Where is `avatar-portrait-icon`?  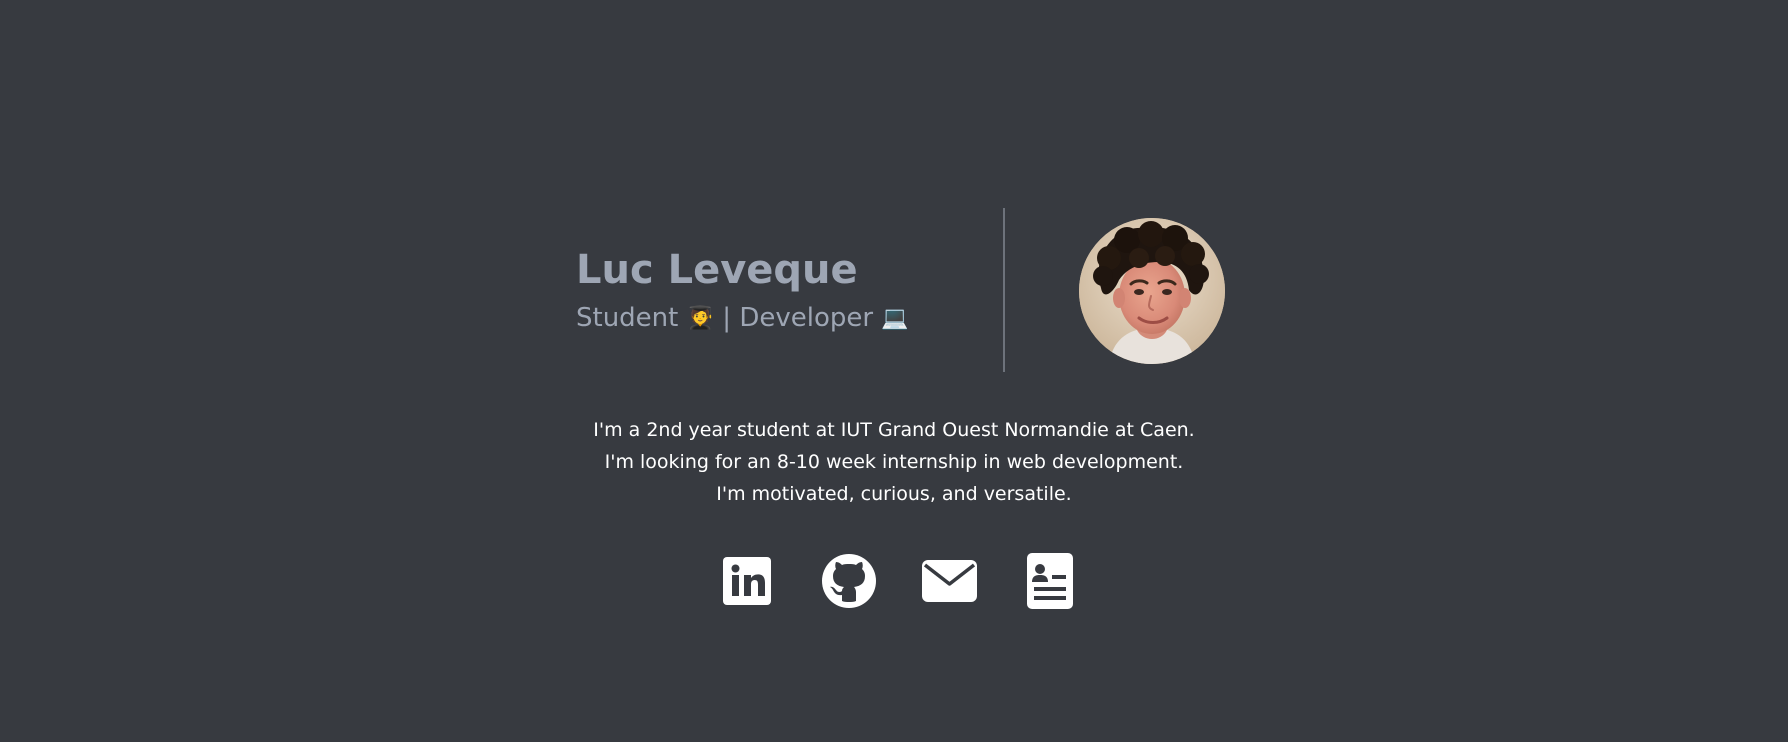
avatar-portrait-icon is located at coordinates (1152, 291).